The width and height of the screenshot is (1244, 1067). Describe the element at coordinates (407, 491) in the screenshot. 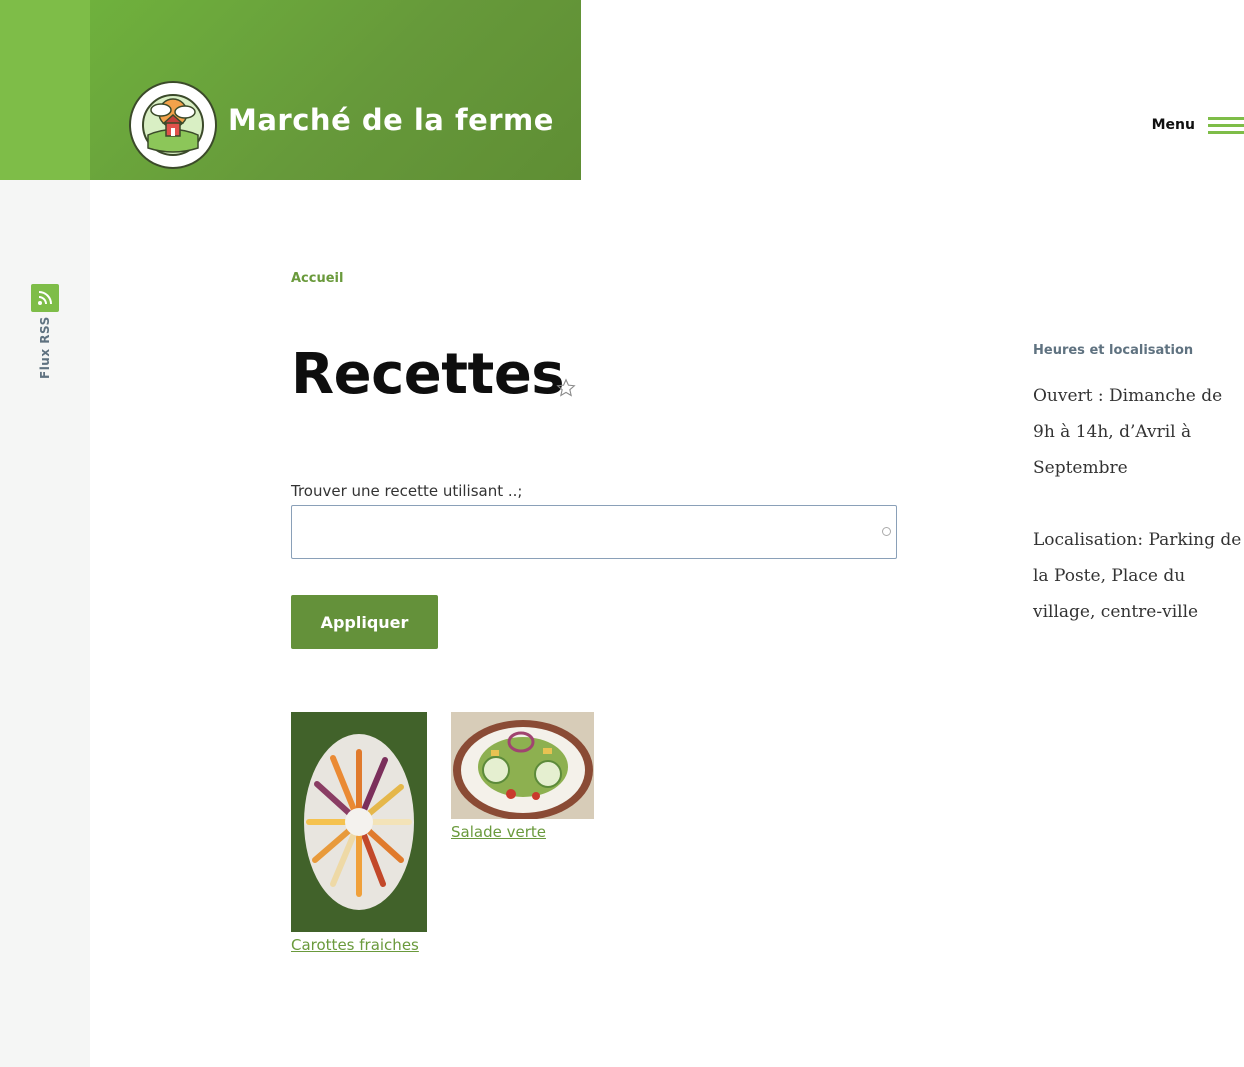

I see `search-label: Trouver une recette utilisant ..;` at that location.